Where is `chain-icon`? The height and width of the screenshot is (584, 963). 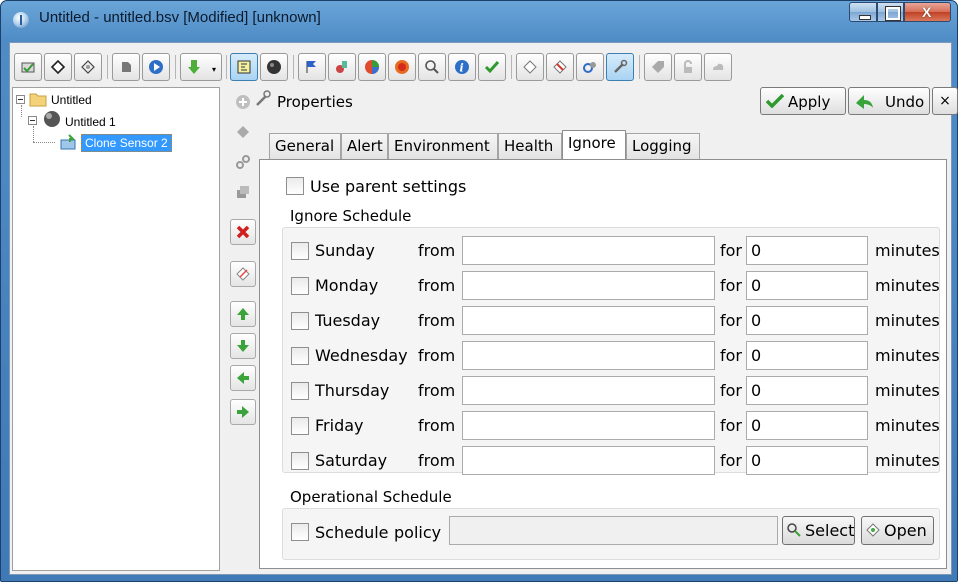 chain-icon is located at coordinates (243, 162).